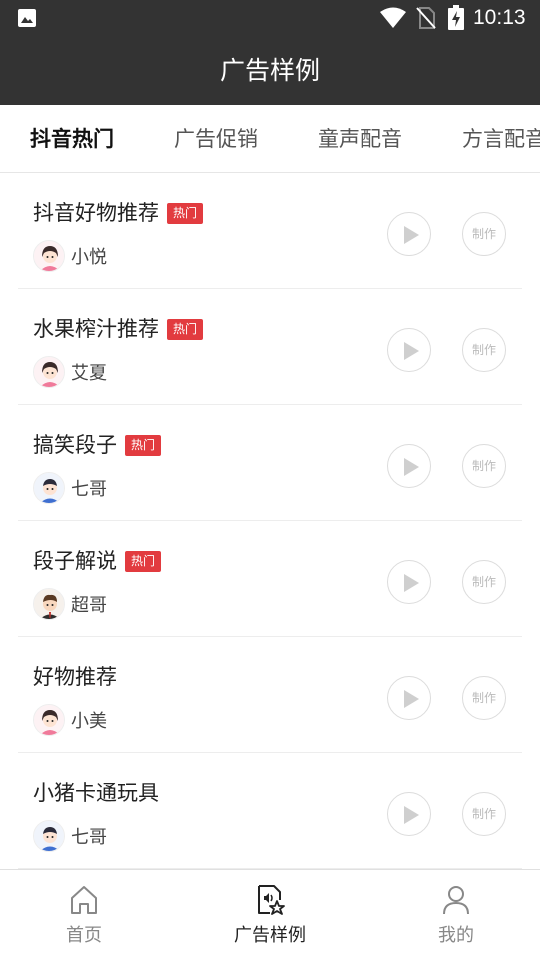  I want to click on list-item: 水果榨汁推荐 热门 艾夏 制作, so click(270, 347).